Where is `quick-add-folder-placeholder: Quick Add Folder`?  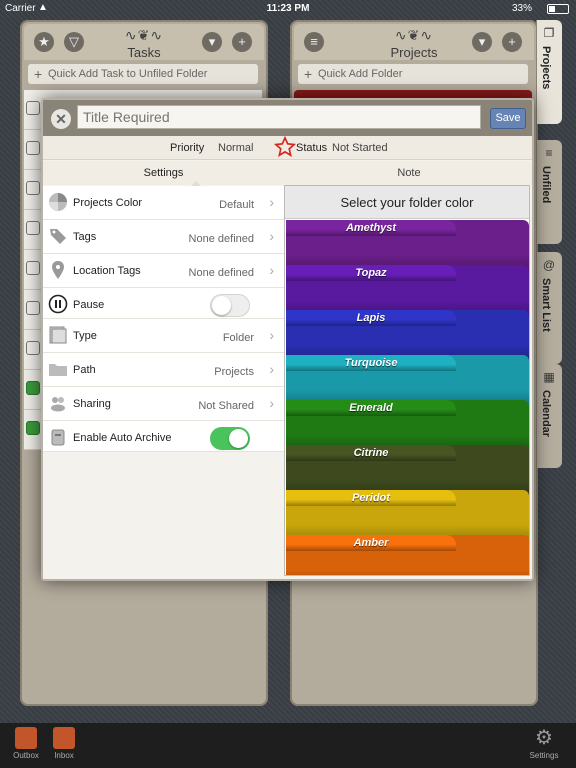
quick-add-folder-placeholder: Quick Add Folder is located at coordinates (360, 74).